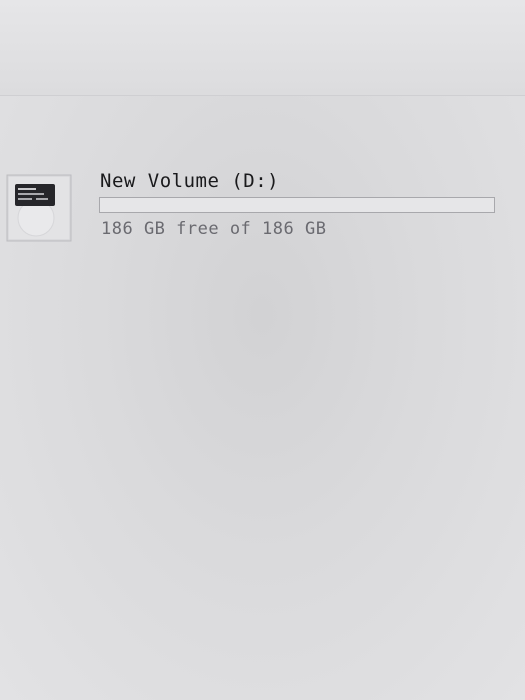 This screenshot has height=700, width=525. What do you see at coordinates (262, 95) in the screenshot?
I see `section-divider` at bounding box center [262, 95].